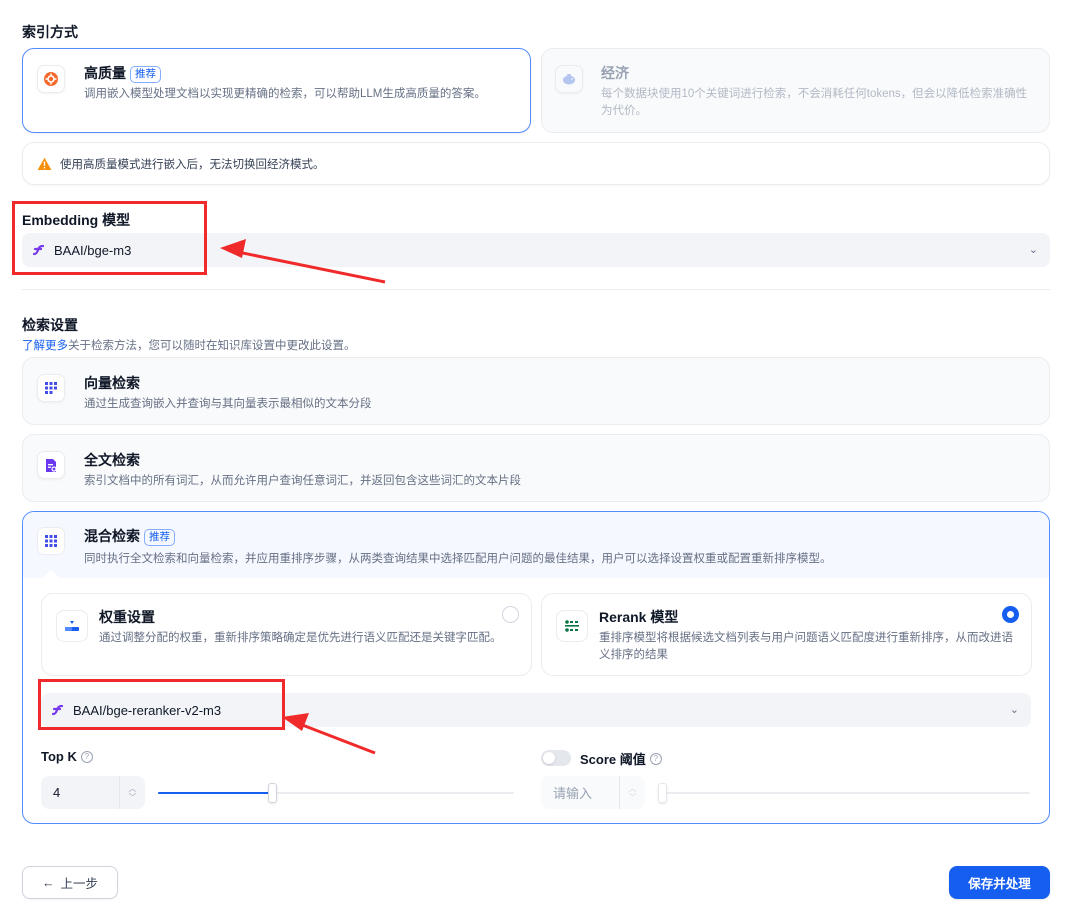 Image resolution: width=1080 pixels, height=913 pixels. What do you see at coordinates (51, 541) in the screenshot?
I see `hybrid-grid-icon` at bounding box center [51, 541].